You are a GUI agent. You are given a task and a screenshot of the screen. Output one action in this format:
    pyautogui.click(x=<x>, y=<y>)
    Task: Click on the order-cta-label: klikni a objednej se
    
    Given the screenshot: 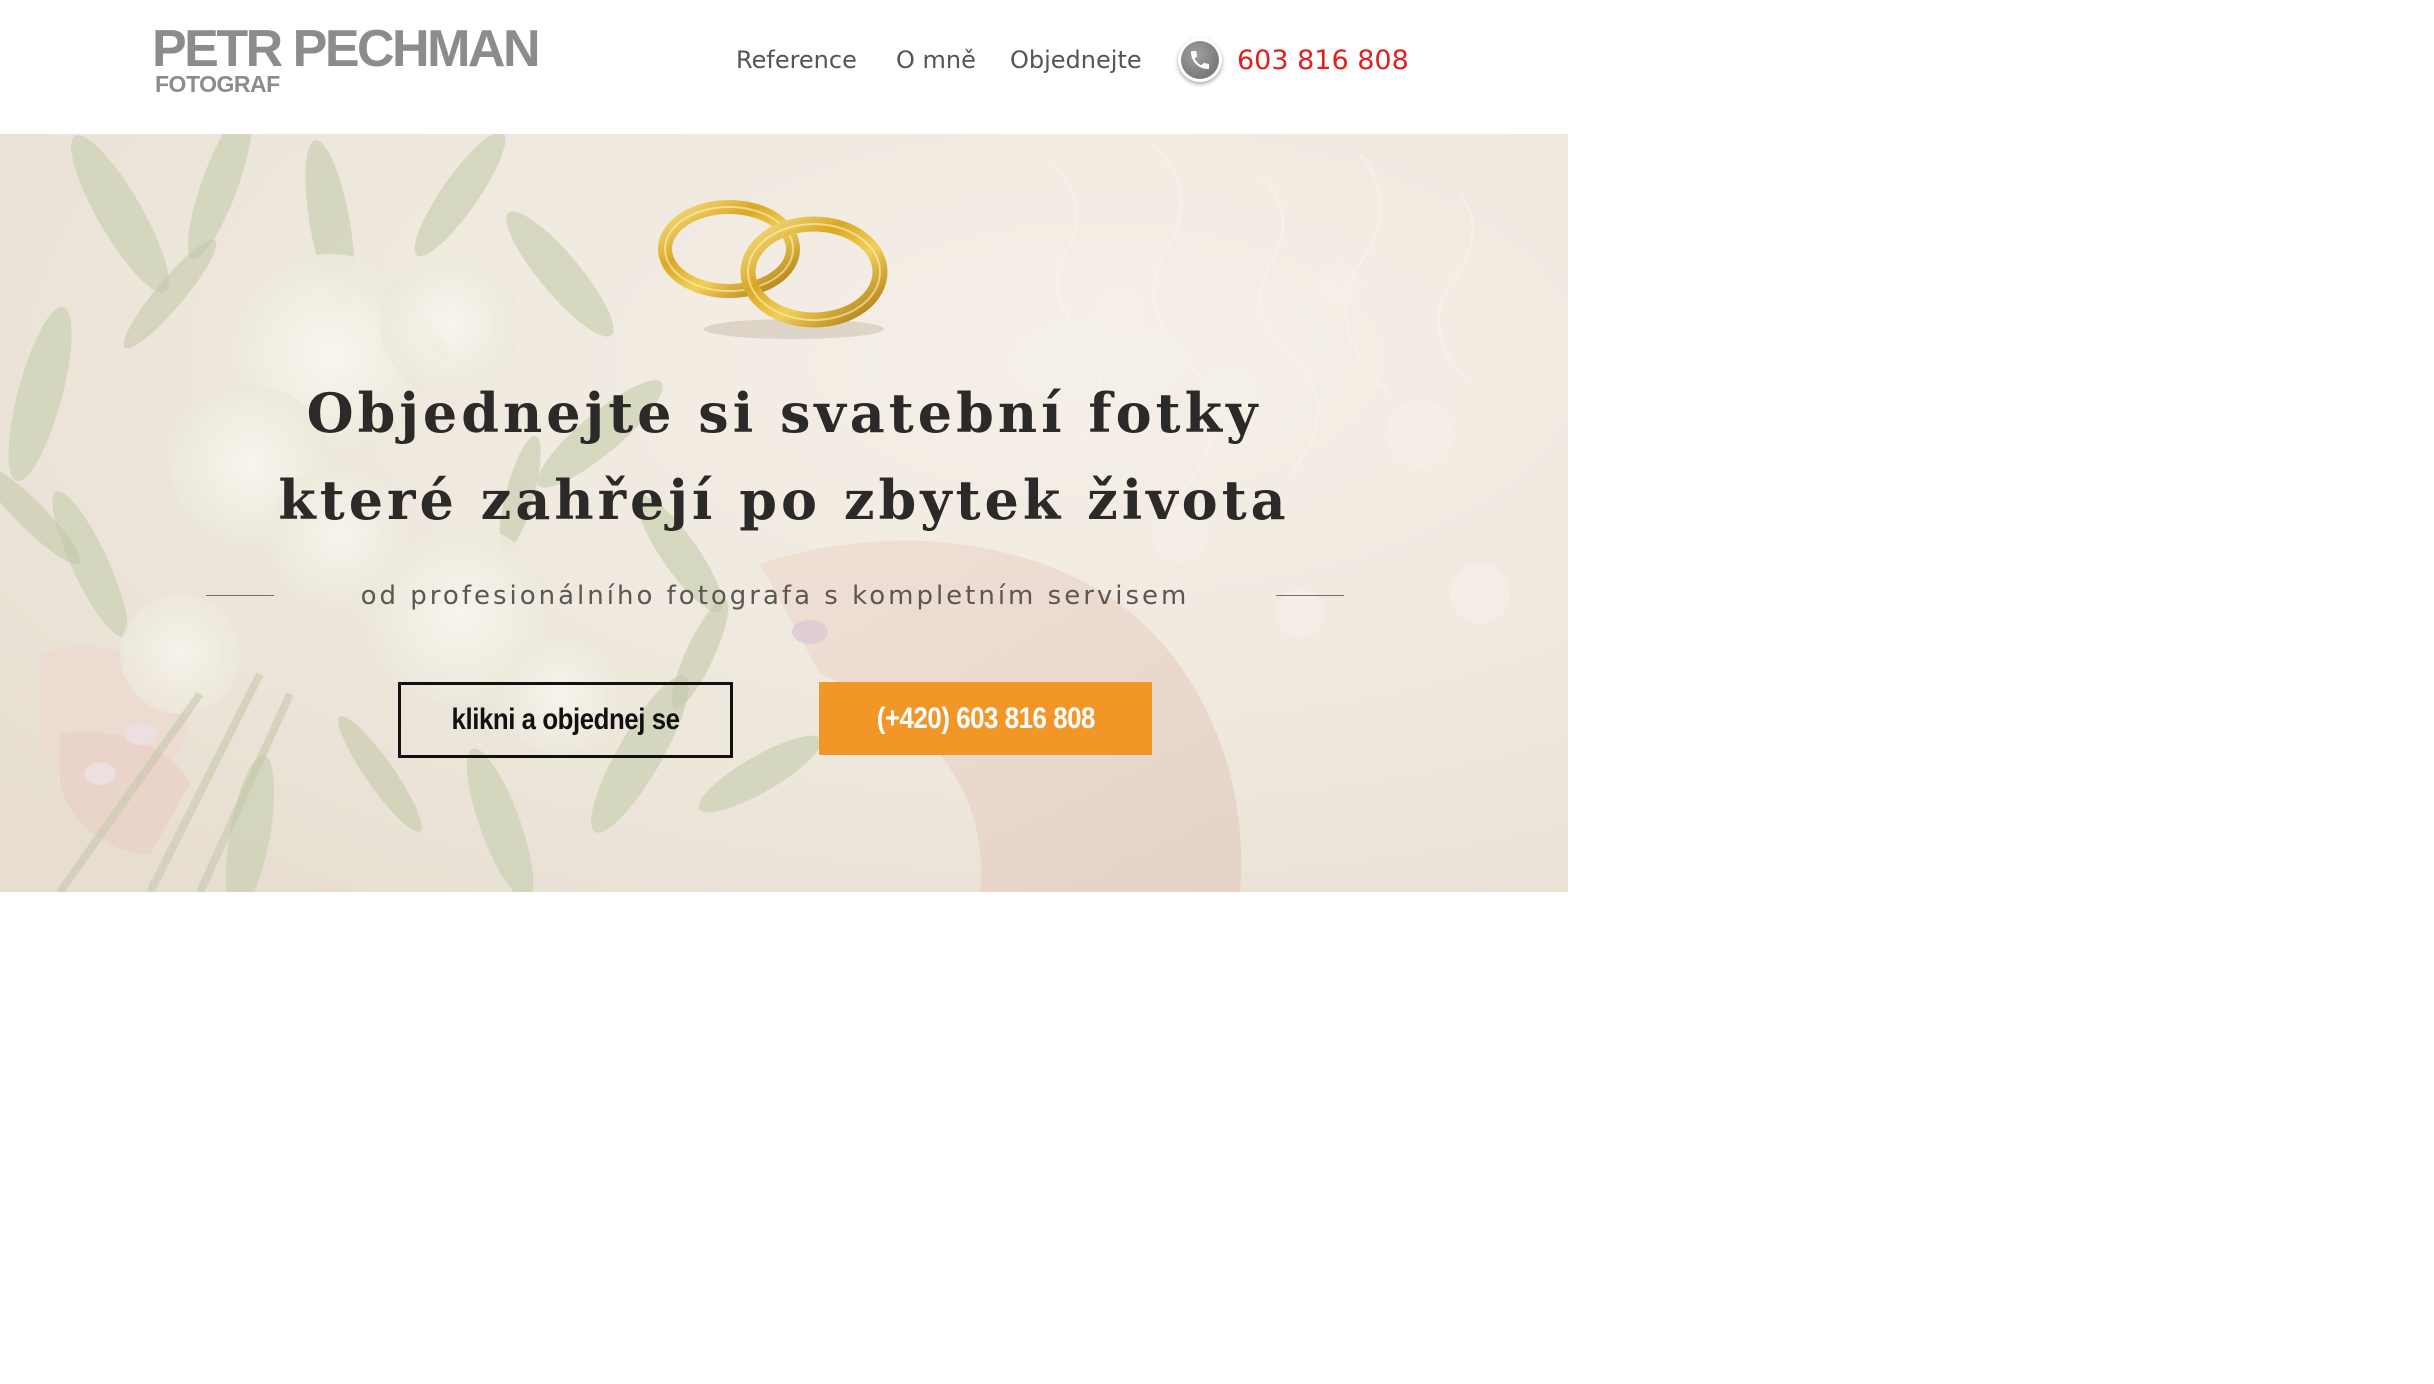 What is the action you would take?
    pyautogui.click(x=565, y=719)
    